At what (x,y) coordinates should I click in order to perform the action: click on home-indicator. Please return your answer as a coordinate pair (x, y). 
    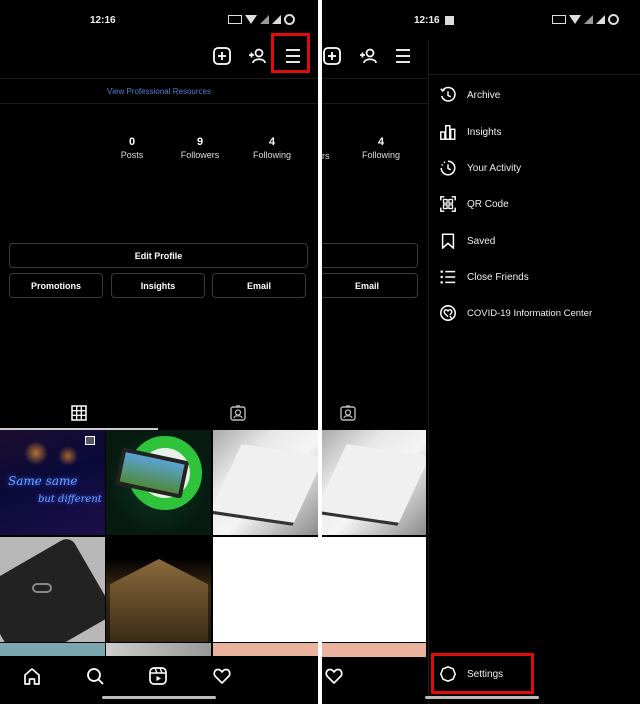
    Looking at the image, I should click on (482, 697).